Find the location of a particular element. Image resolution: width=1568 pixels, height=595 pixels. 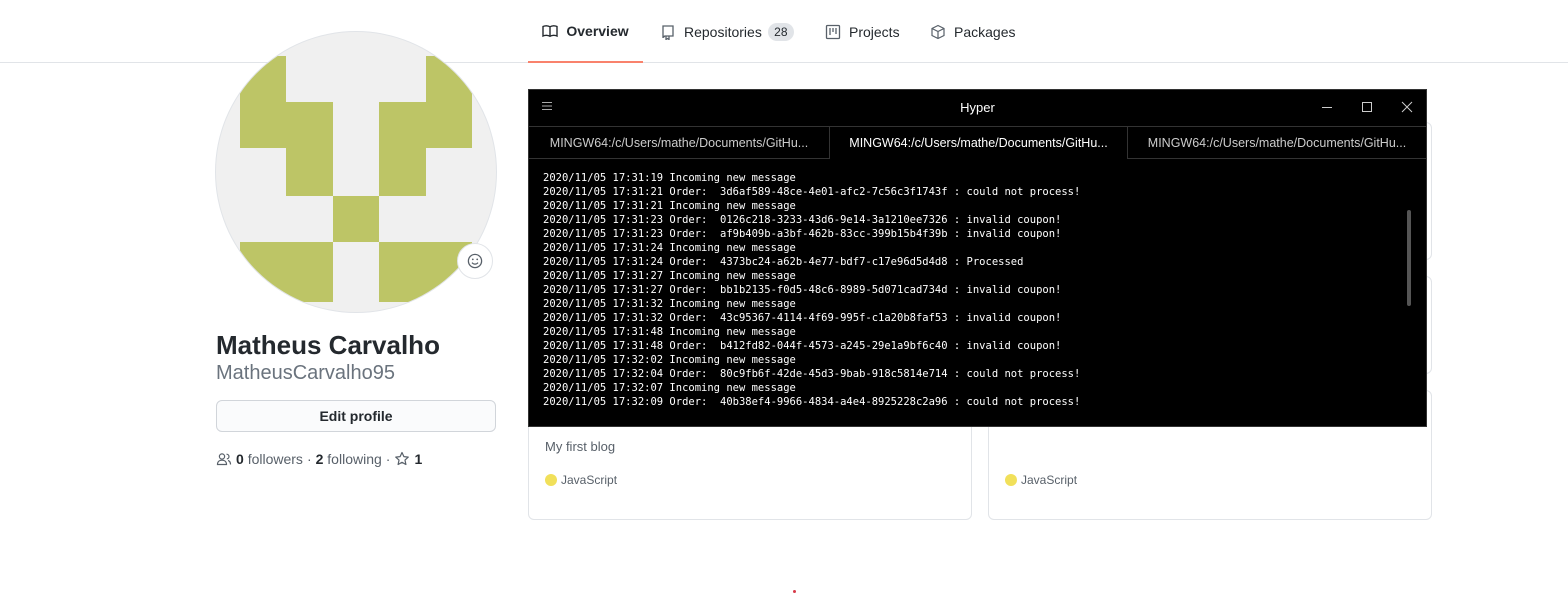

stars-link: 1 is located at coordinates (408, 459).